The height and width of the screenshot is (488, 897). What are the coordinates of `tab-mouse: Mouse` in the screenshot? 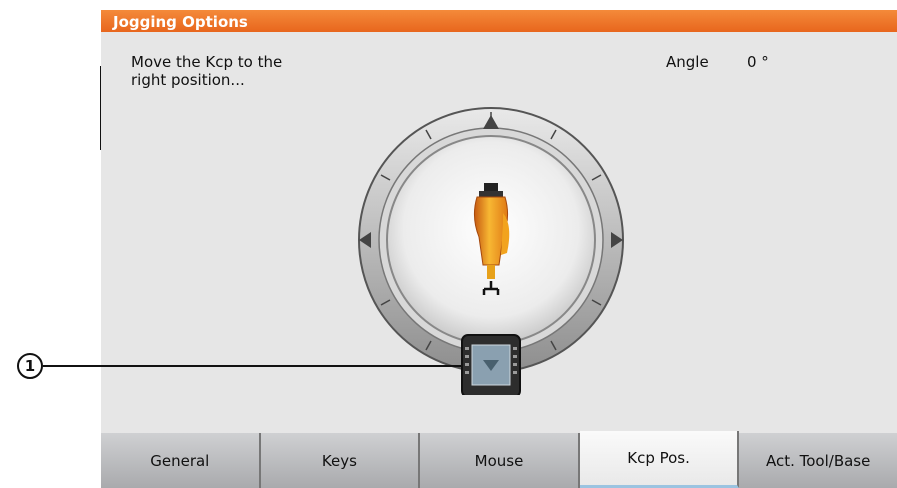 It's located at (500, 460).